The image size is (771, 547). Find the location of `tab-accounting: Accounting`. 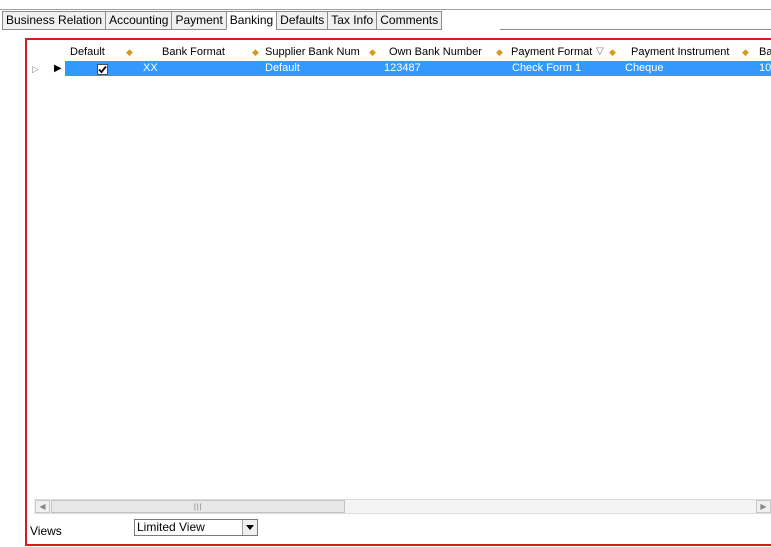

tab-accounting: Accounting is located at coordinates (138, 20).